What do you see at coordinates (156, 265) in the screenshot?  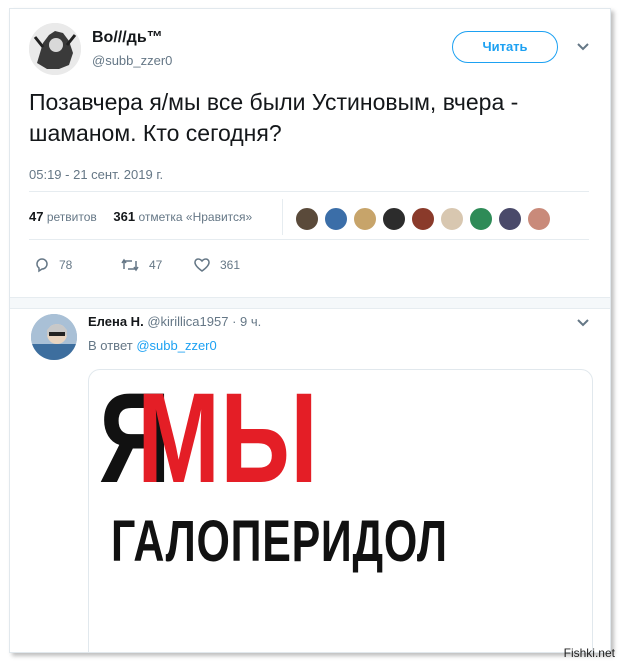 I see `retweet-count: 47` at bounding box center [156, 265].